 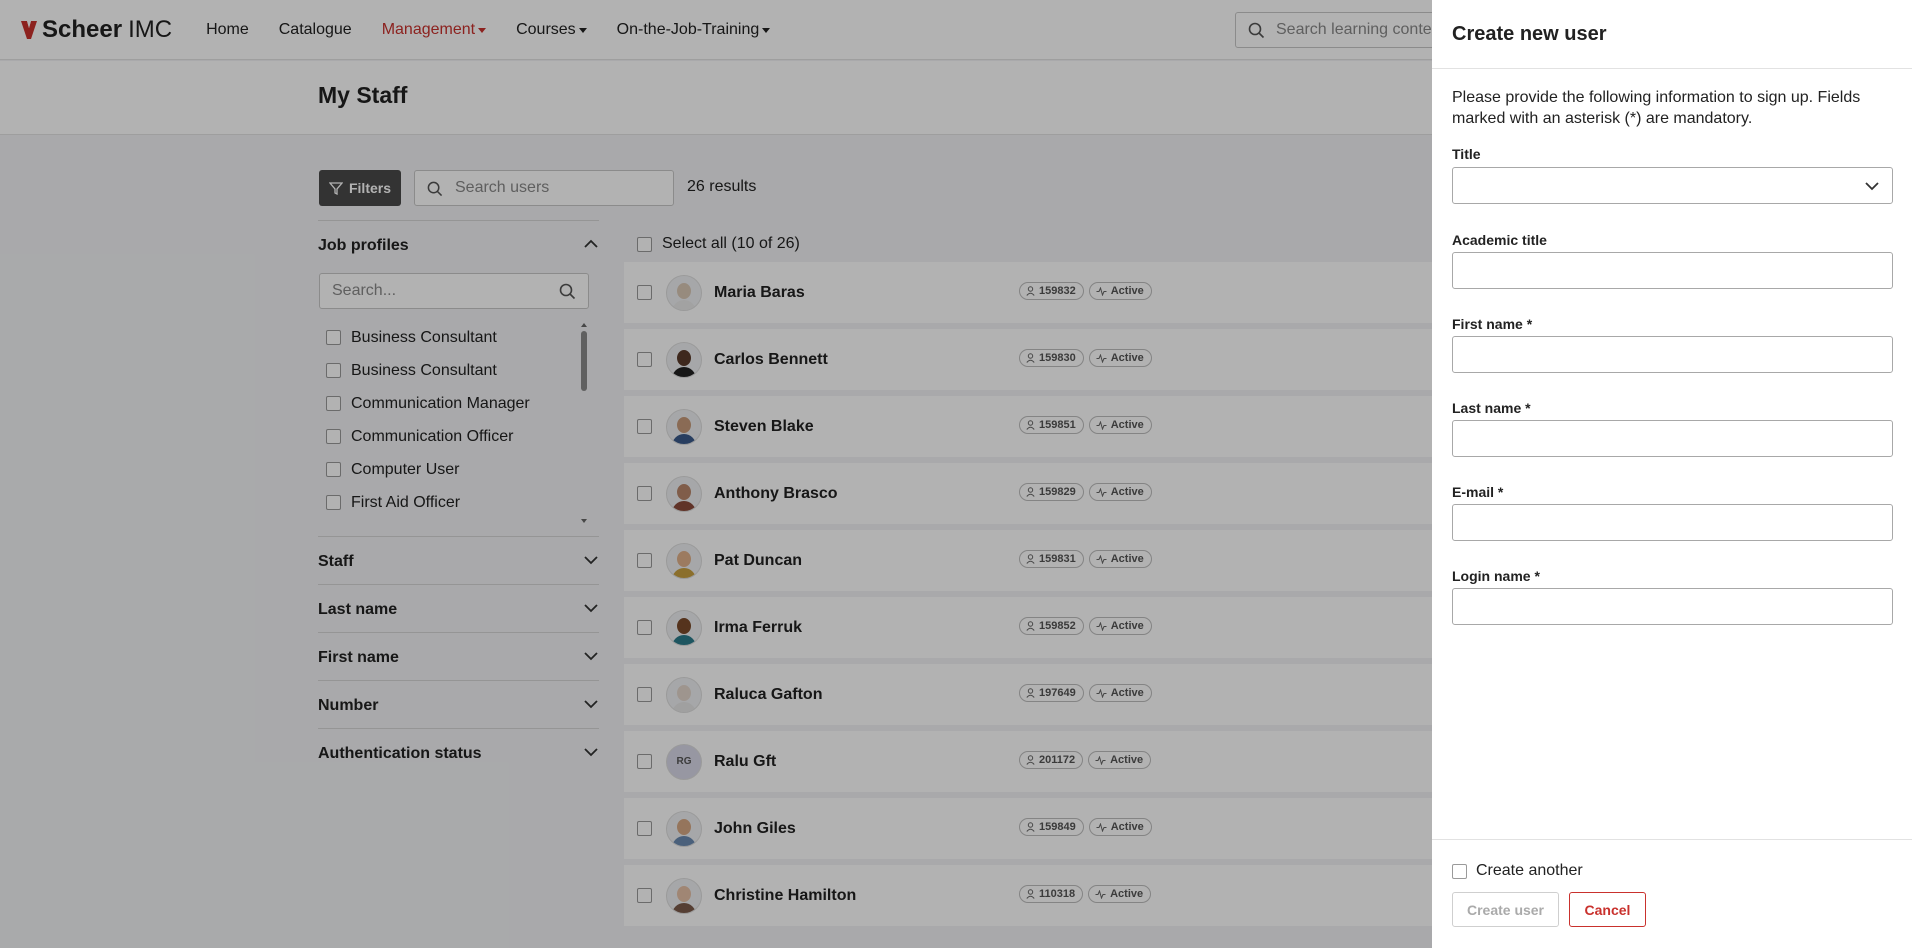 I want to click on login-name-label: Login name *, so click(x=1496, y=576).